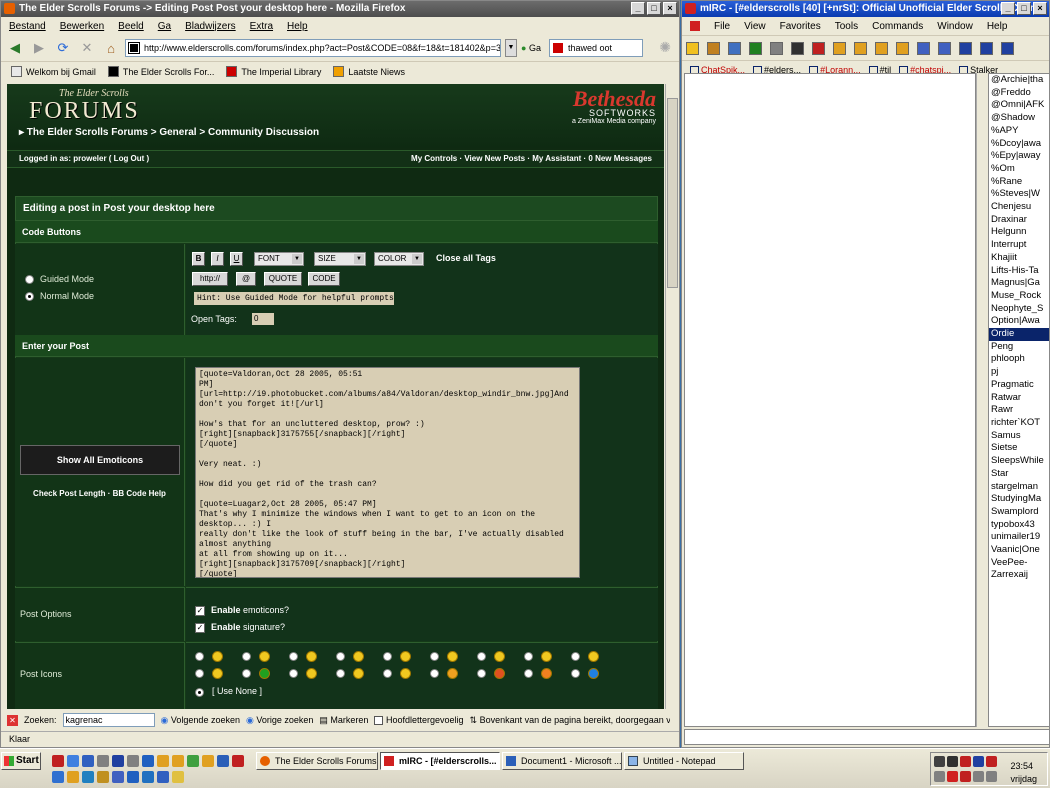 This screenshot has height=788, width=1050. Describe the element at coordinates (1019, 474) in the screenshot. I see `nicklist-item: Star` at that location.